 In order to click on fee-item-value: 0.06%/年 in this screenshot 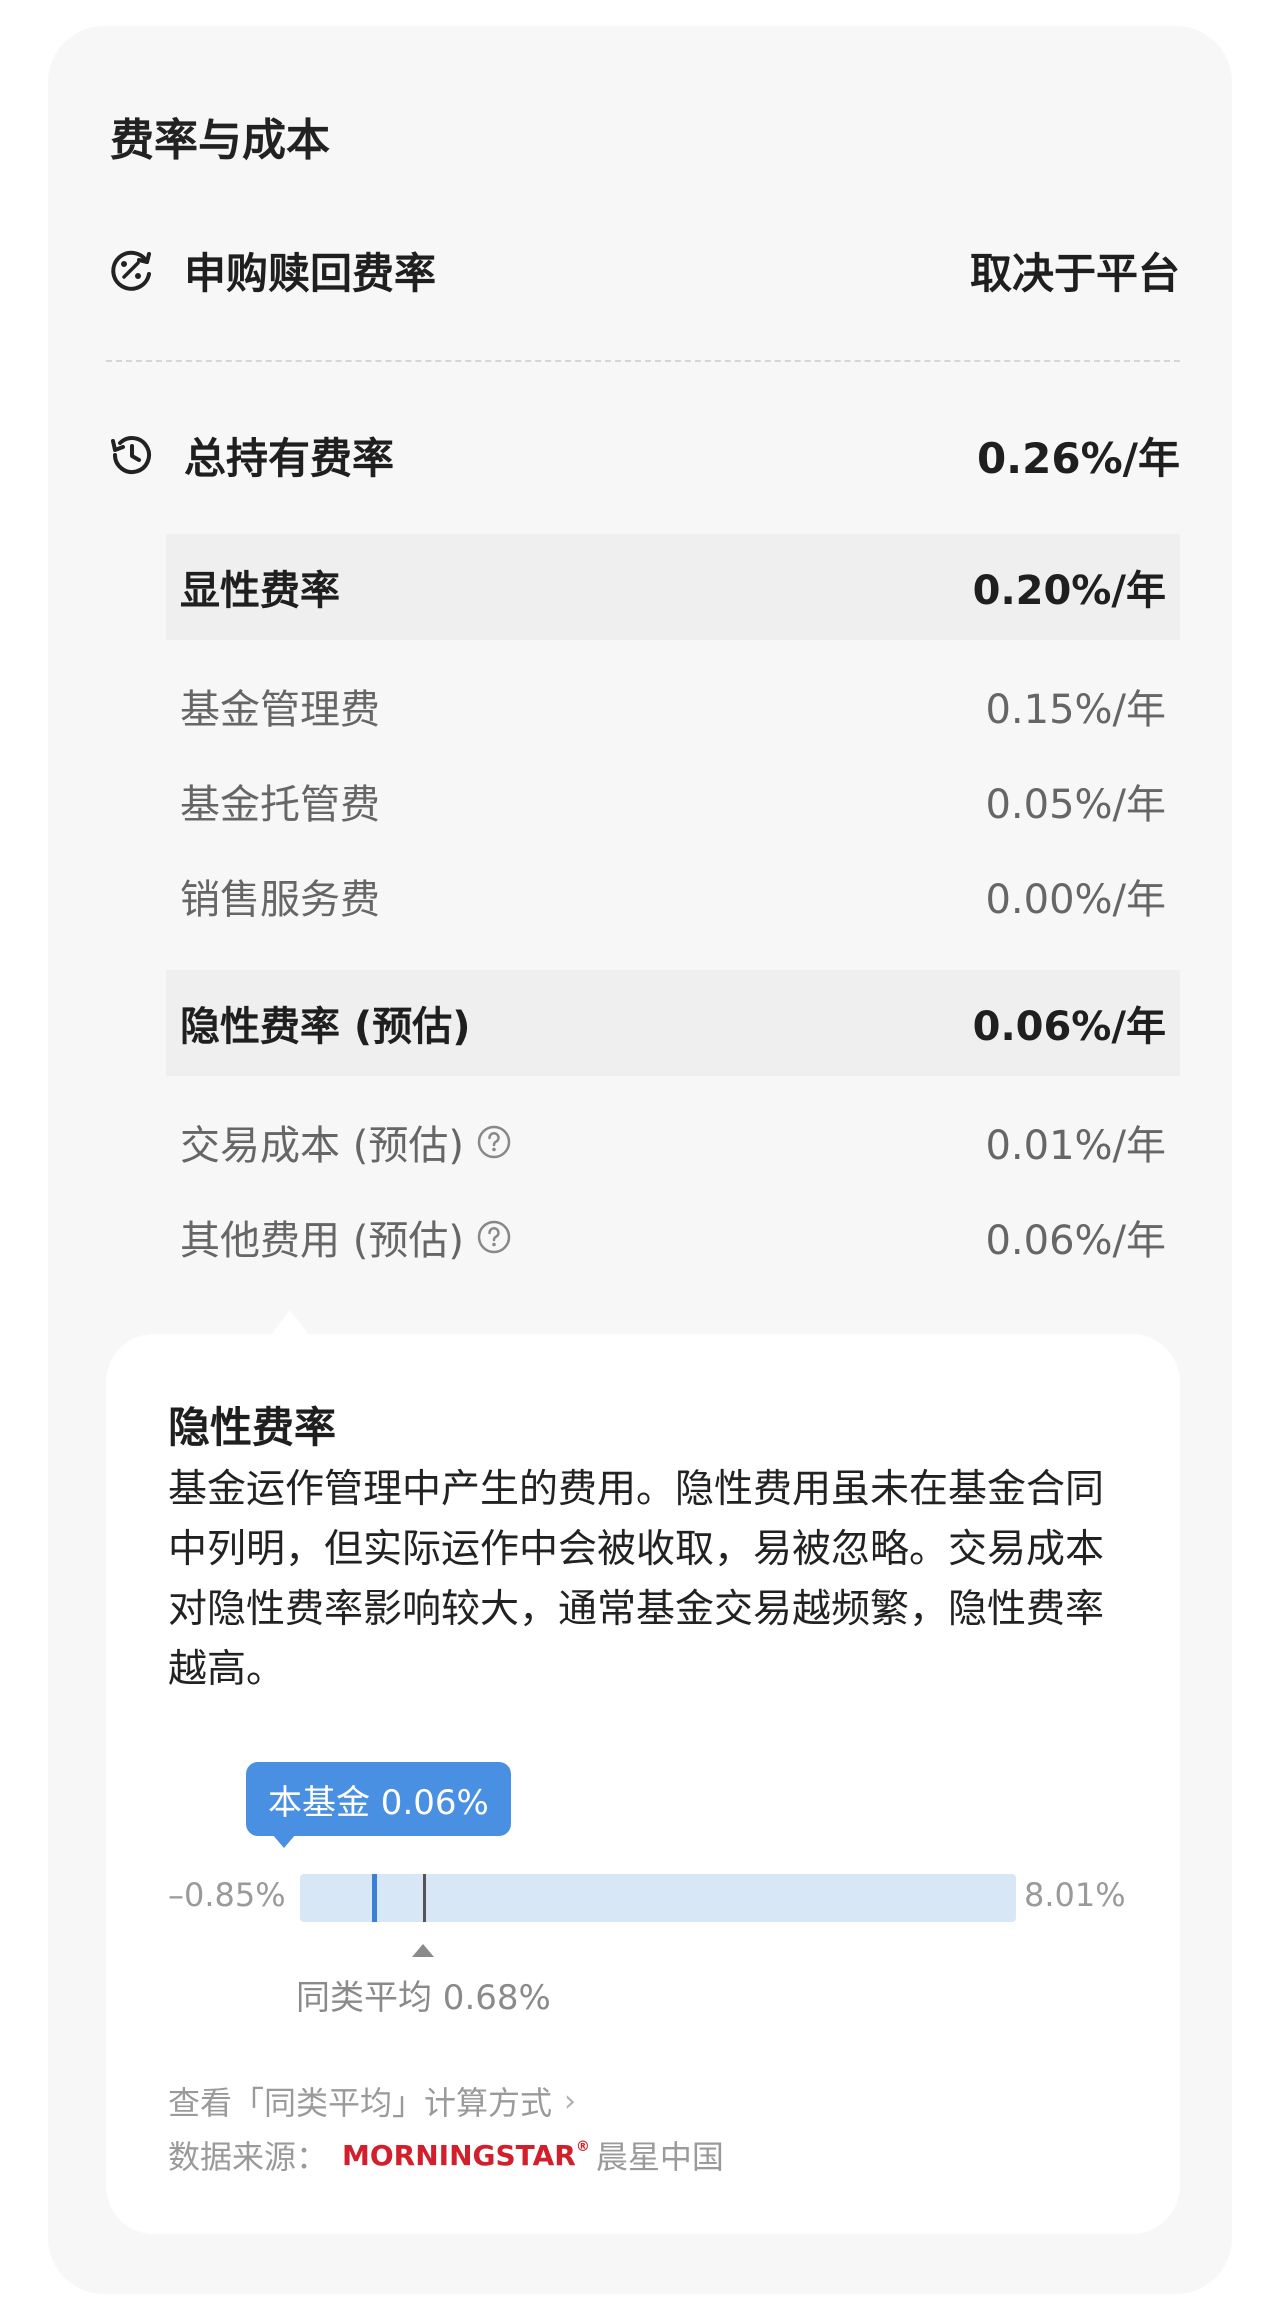, I will do `click(1075, 1241)`.